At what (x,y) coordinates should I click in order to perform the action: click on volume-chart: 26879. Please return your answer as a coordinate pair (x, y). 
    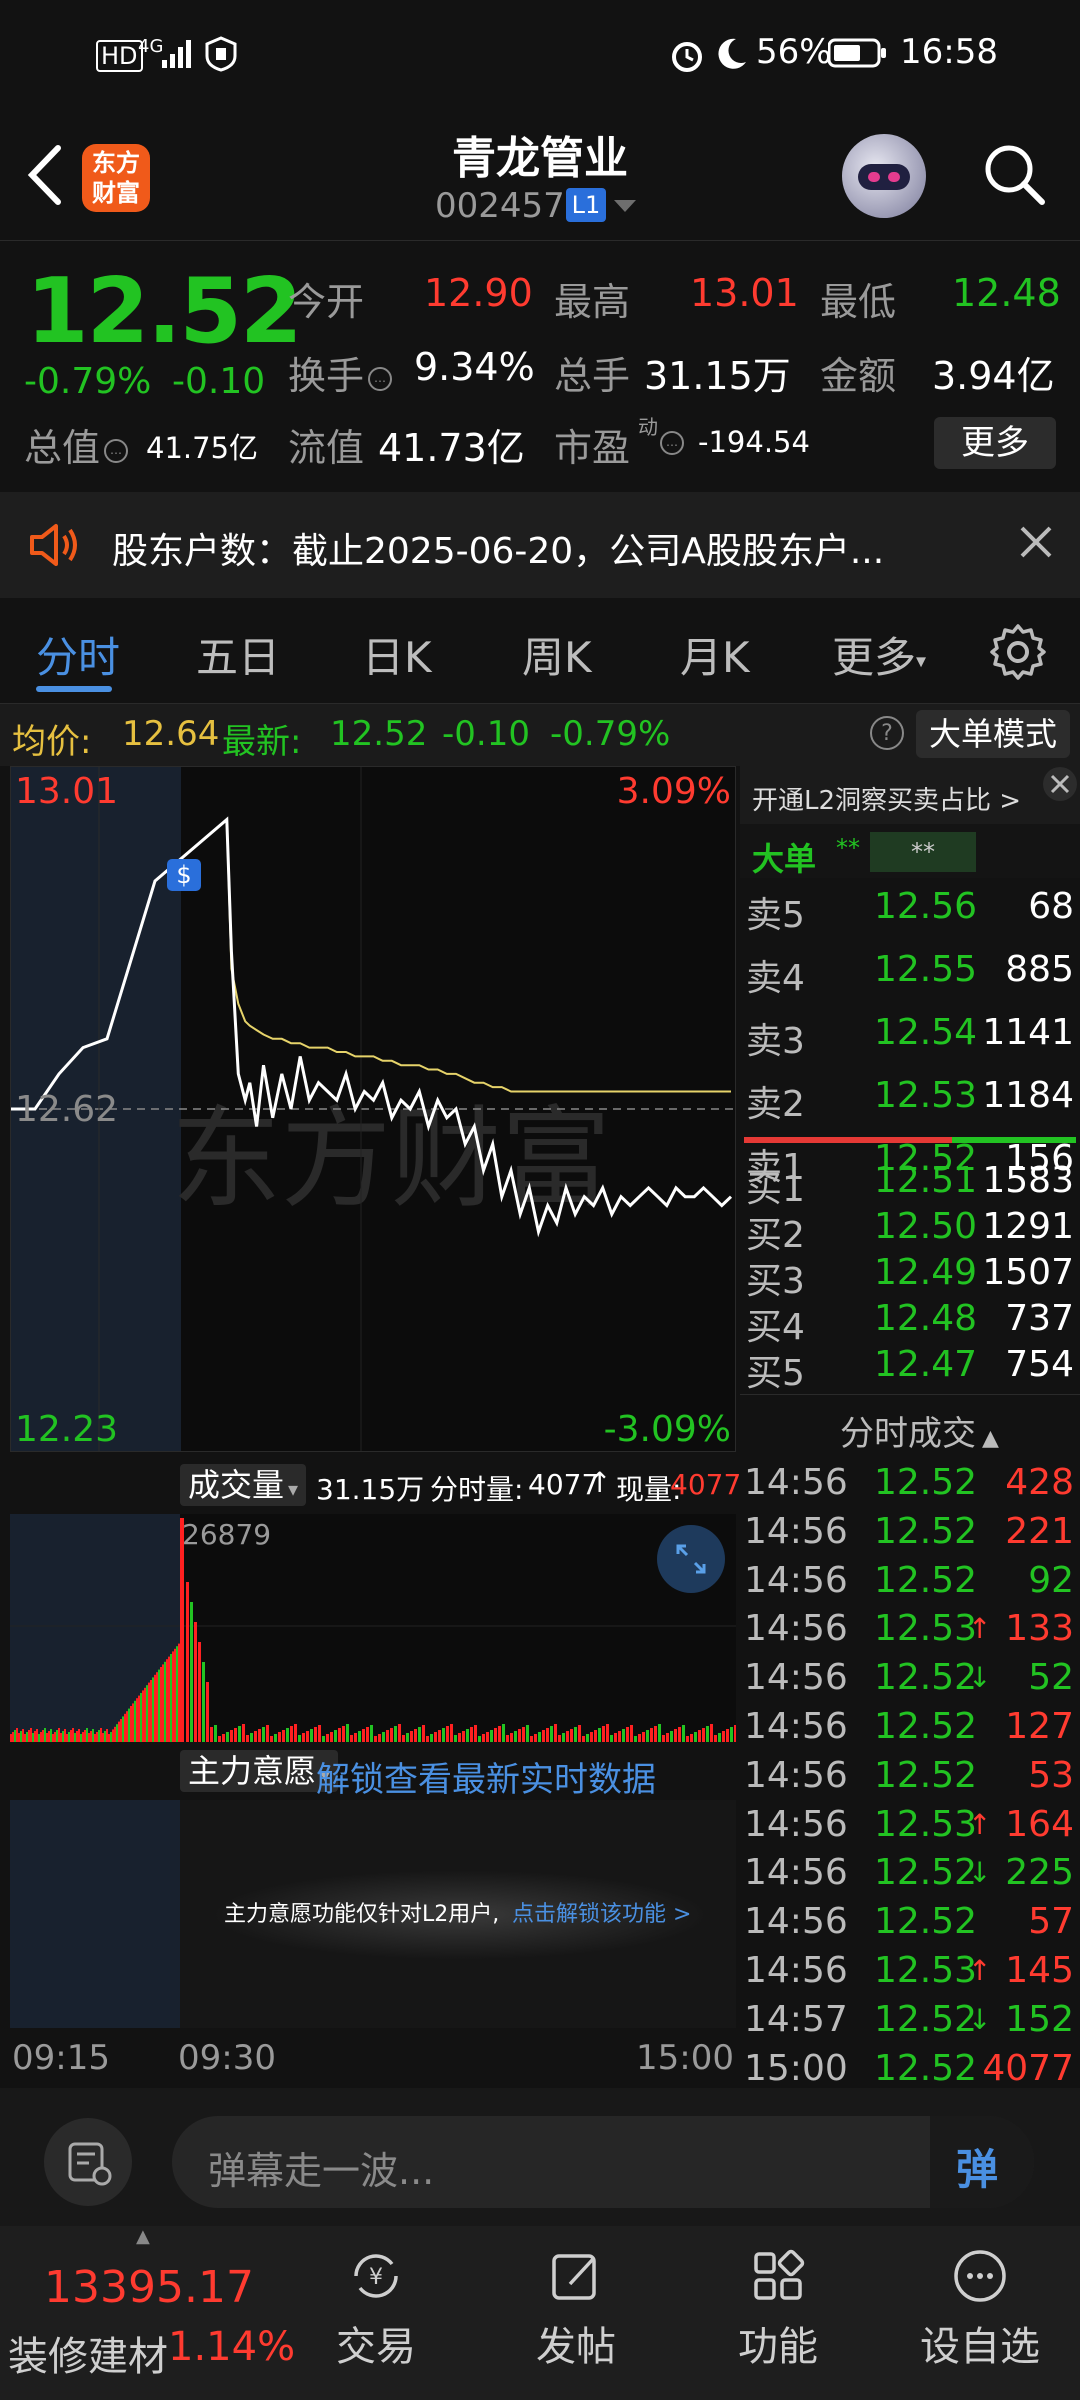
    Looking at the image, I should click on (373, 1628).